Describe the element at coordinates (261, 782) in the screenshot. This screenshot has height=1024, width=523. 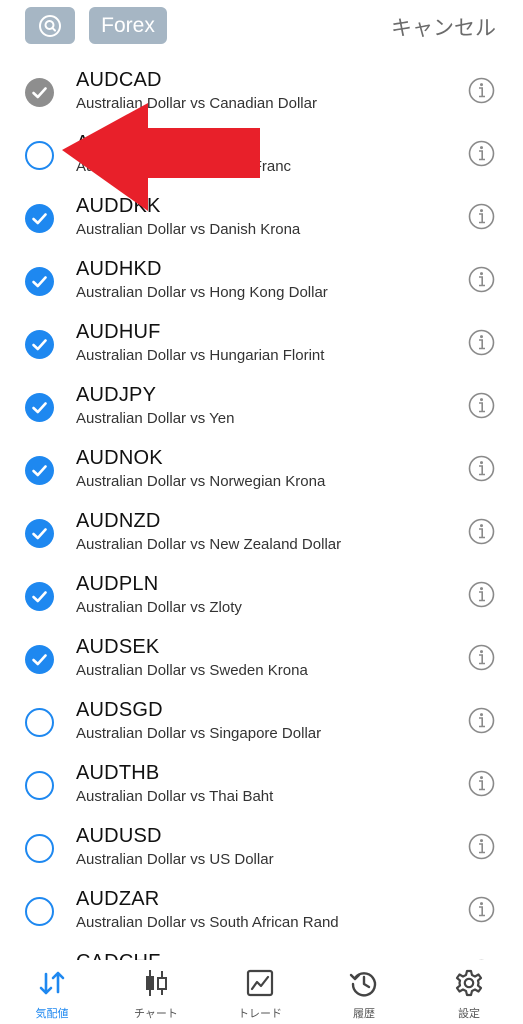
I see `symbol-row: AUDTHB Australian Dollar vs Thai Baht` at that location.